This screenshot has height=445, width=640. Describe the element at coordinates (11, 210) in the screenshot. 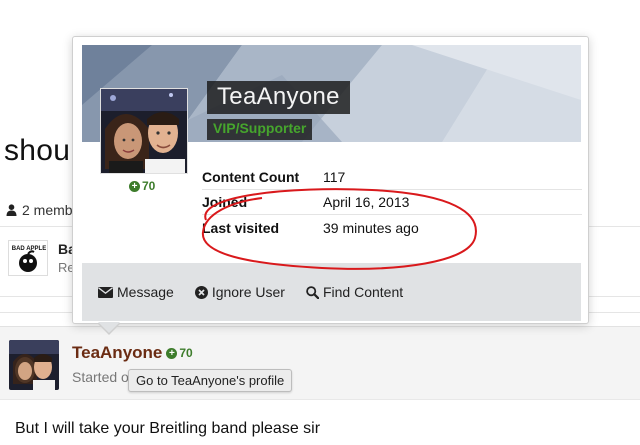

I see `user-icon` at that location.